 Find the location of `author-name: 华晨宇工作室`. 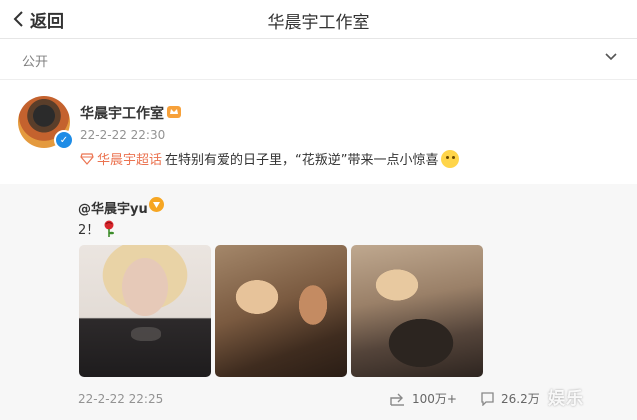

author-name: 华晨宇工作室 is located at coordinates (122, 113).